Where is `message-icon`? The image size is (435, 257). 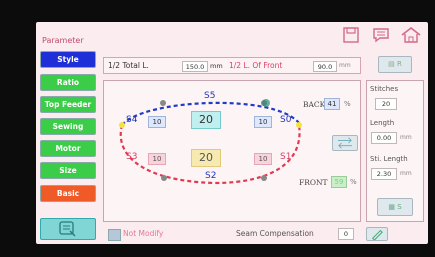 message-icon is located at coordinates (381, 35).